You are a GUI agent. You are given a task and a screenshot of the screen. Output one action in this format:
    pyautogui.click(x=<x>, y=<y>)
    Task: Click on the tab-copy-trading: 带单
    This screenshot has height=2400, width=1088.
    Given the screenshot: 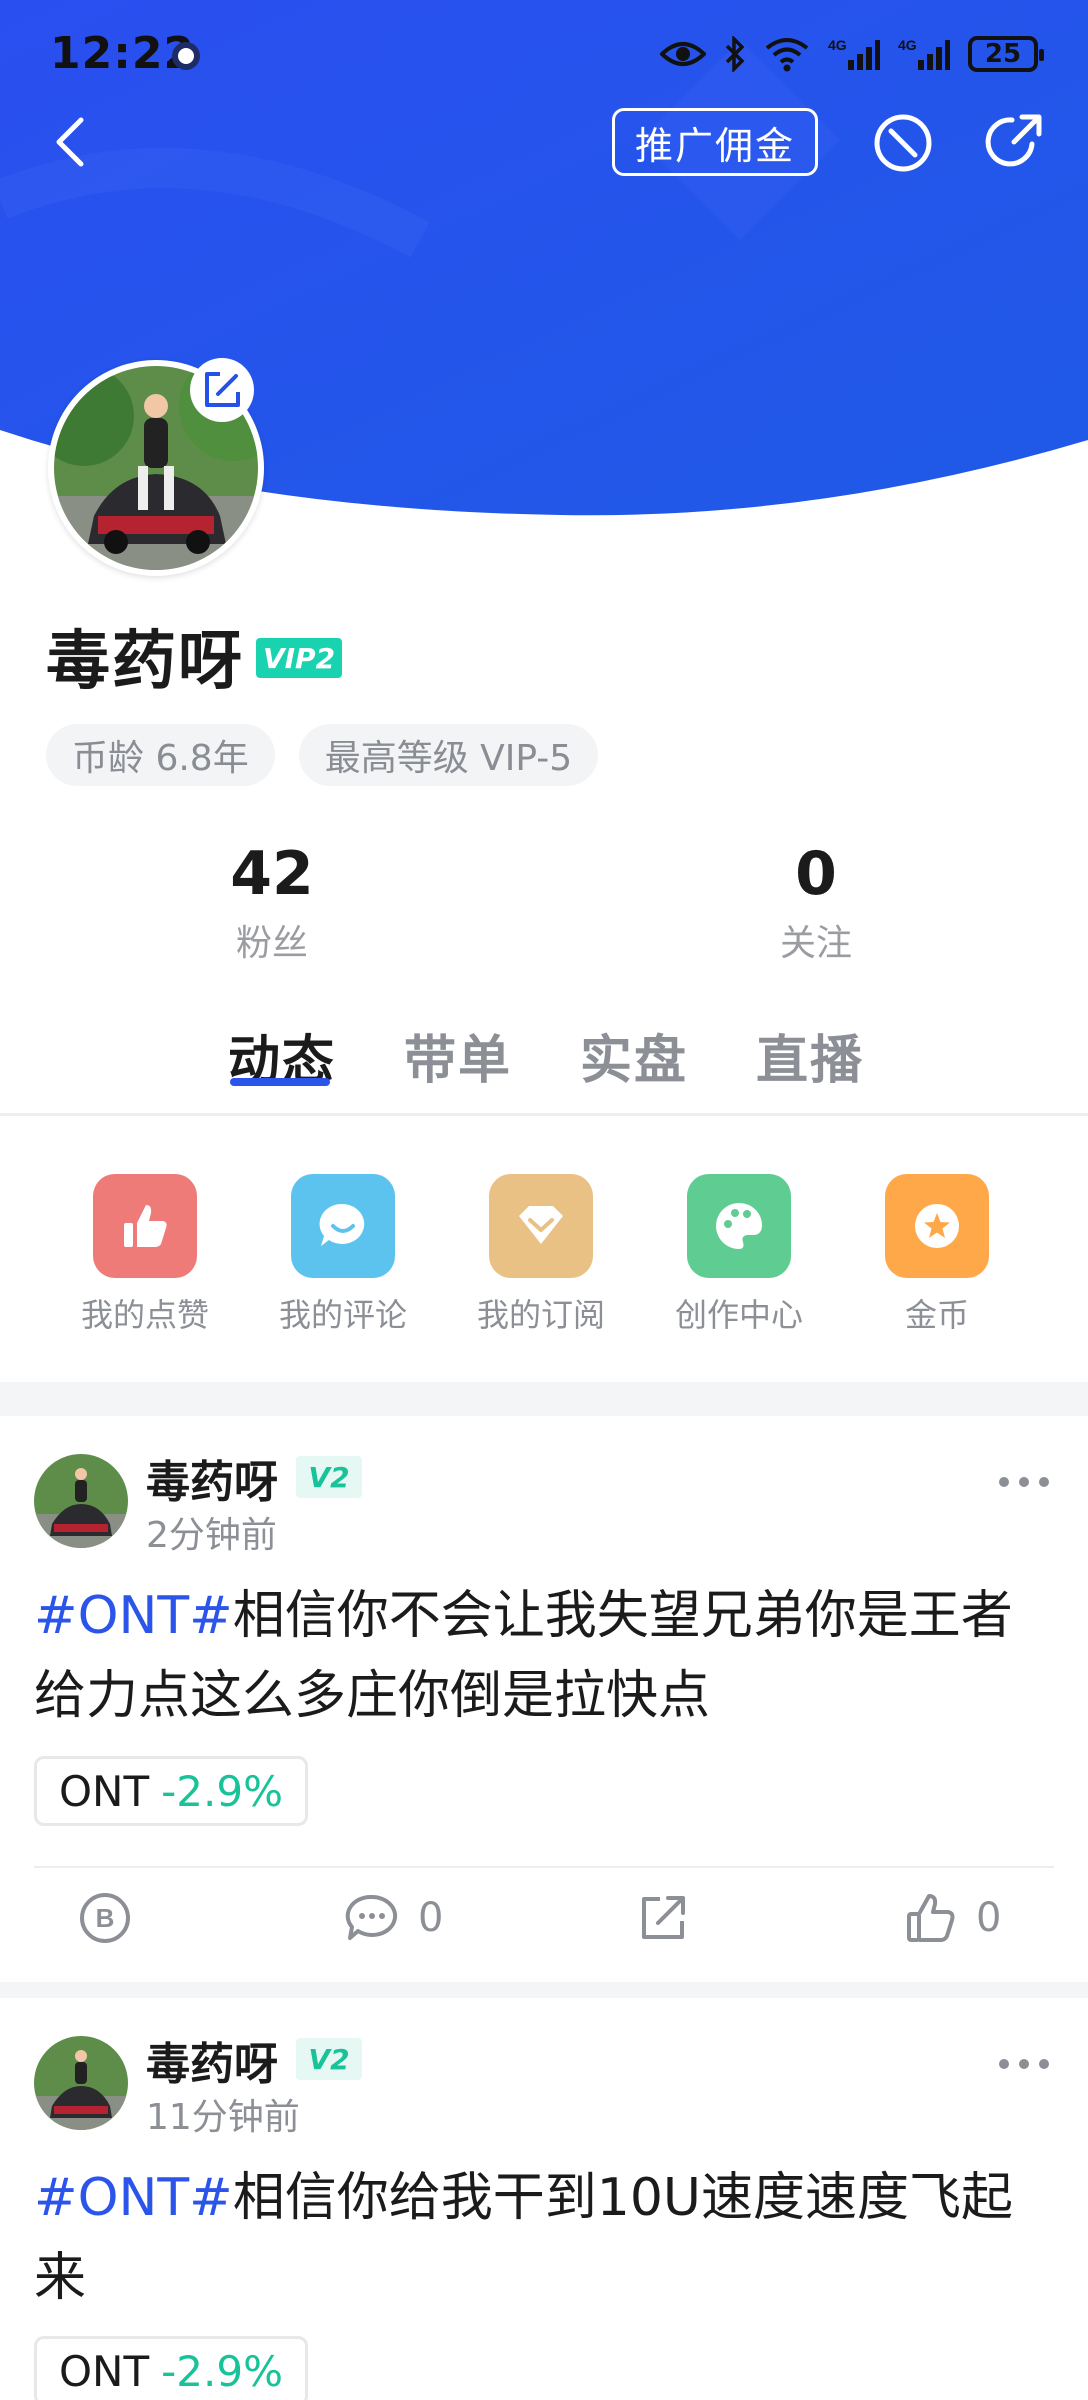 What is the action you would take?
    pyautogui.click(x=458, y=1055)
    